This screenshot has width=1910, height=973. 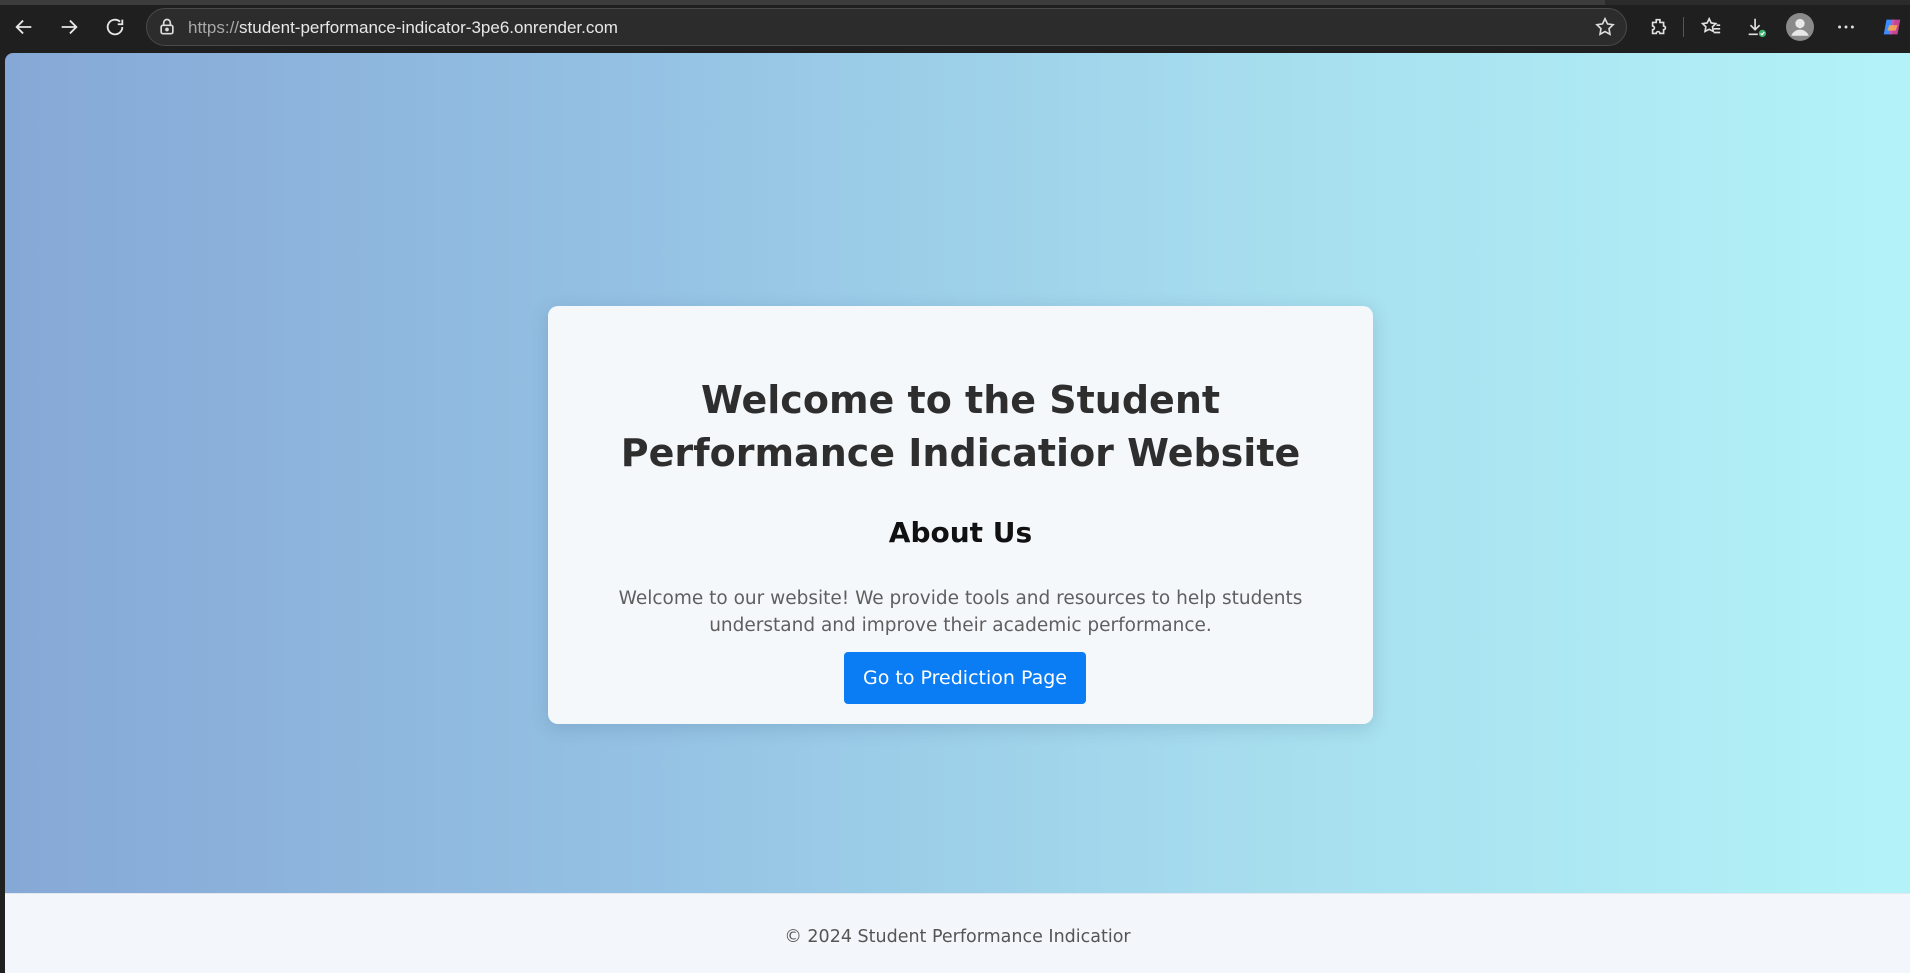 I want to click on copilot-icon, so click(x=1892, y=27).